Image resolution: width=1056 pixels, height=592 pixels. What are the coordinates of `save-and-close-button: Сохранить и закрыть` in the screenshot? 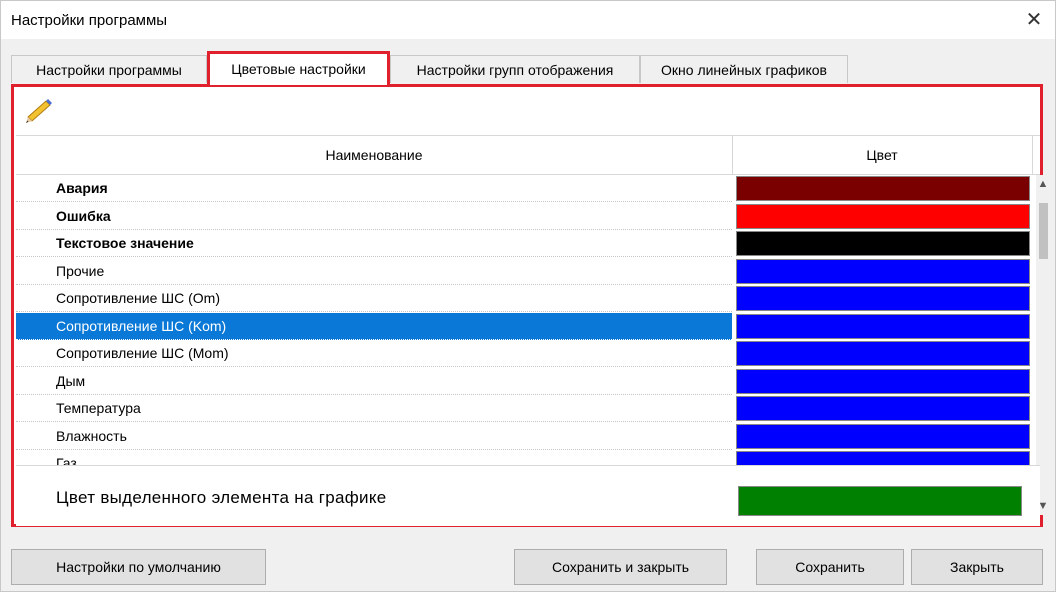 It's located at (620, 567).